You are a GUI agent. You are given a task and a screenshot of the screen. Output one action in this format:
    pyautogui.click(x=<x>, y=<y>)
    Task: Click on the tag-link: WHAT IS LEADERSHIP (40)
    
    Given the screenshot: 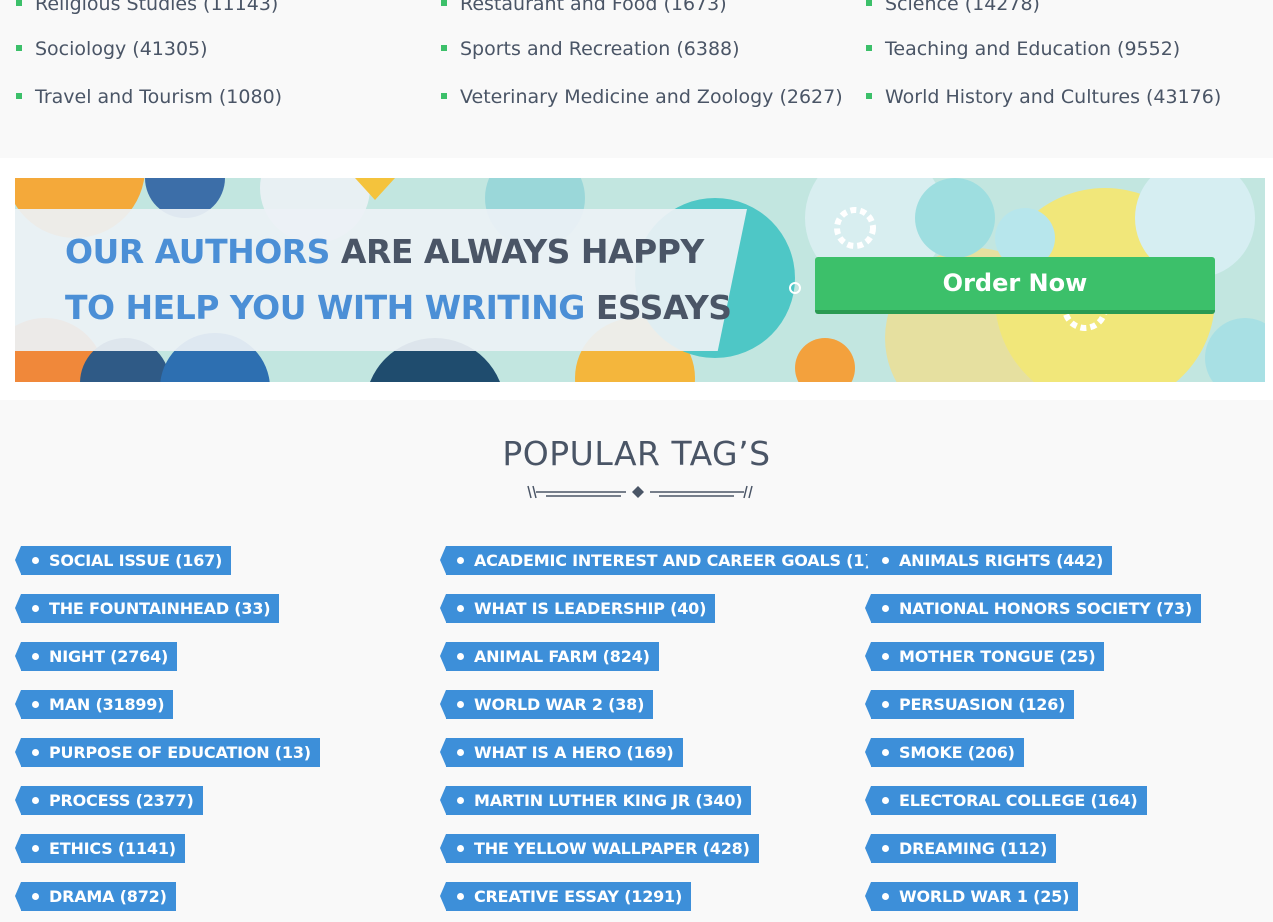 What is the action you would take?
    pyautogui.click(x=577, y=608)
    